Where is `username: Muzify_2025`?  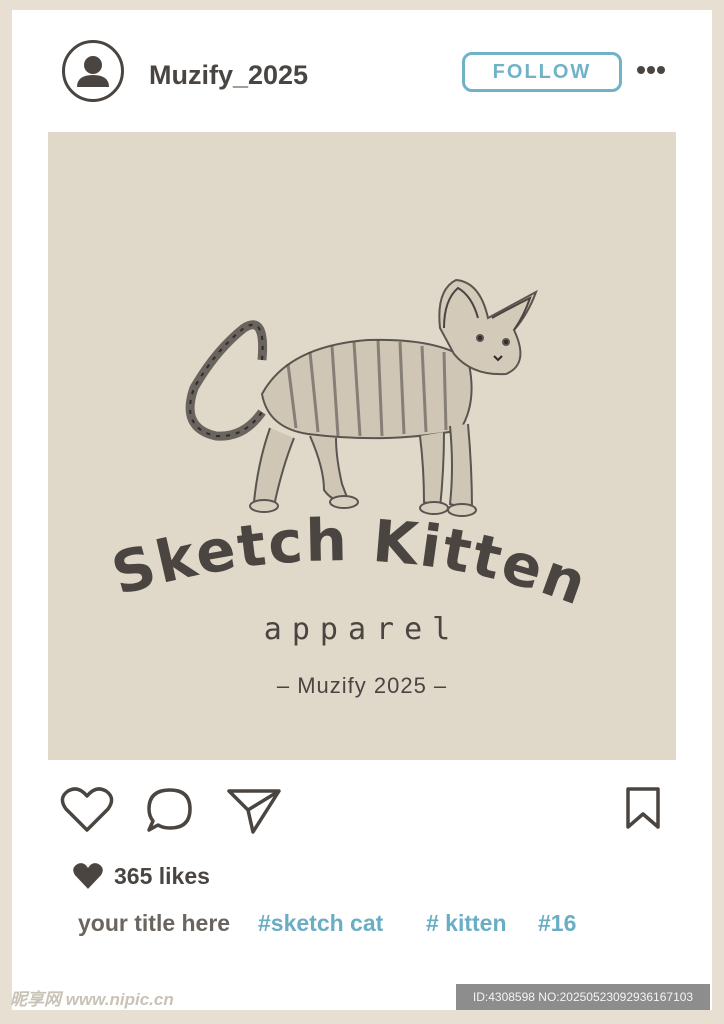
username: Muzify_2025 is located at coordinates (228, 75).